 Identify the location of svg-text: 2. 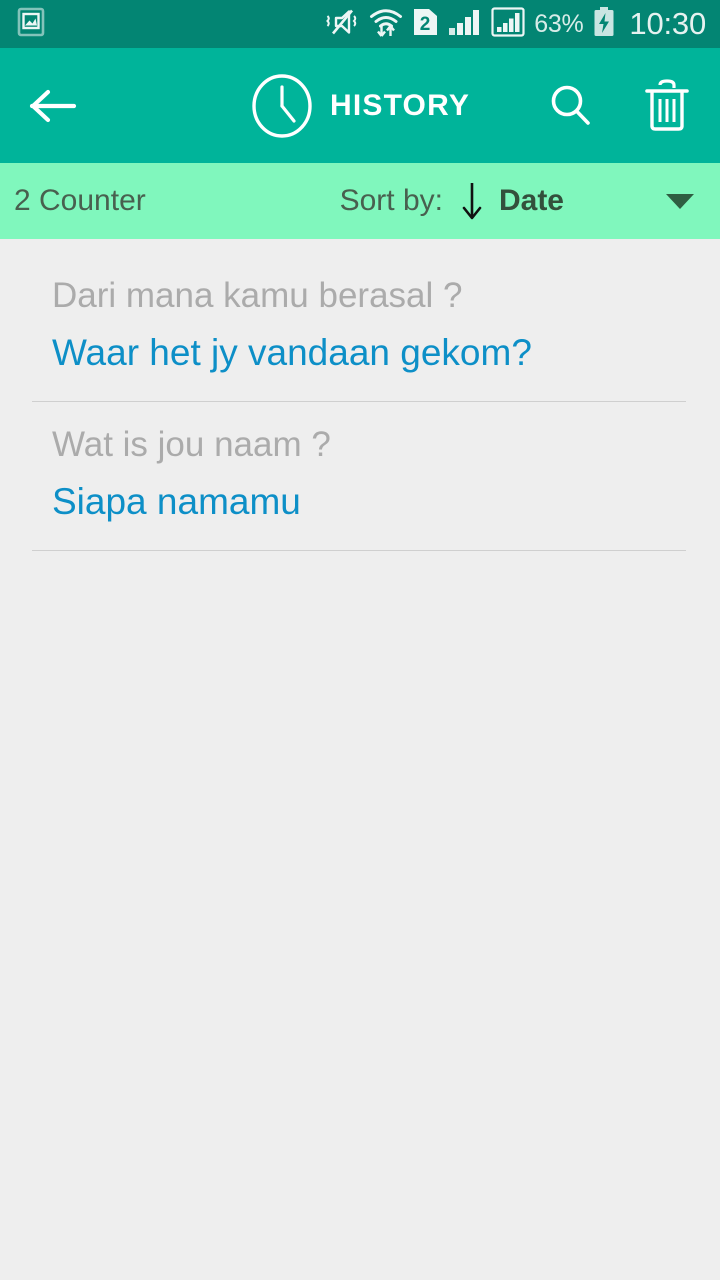
(425, 24).